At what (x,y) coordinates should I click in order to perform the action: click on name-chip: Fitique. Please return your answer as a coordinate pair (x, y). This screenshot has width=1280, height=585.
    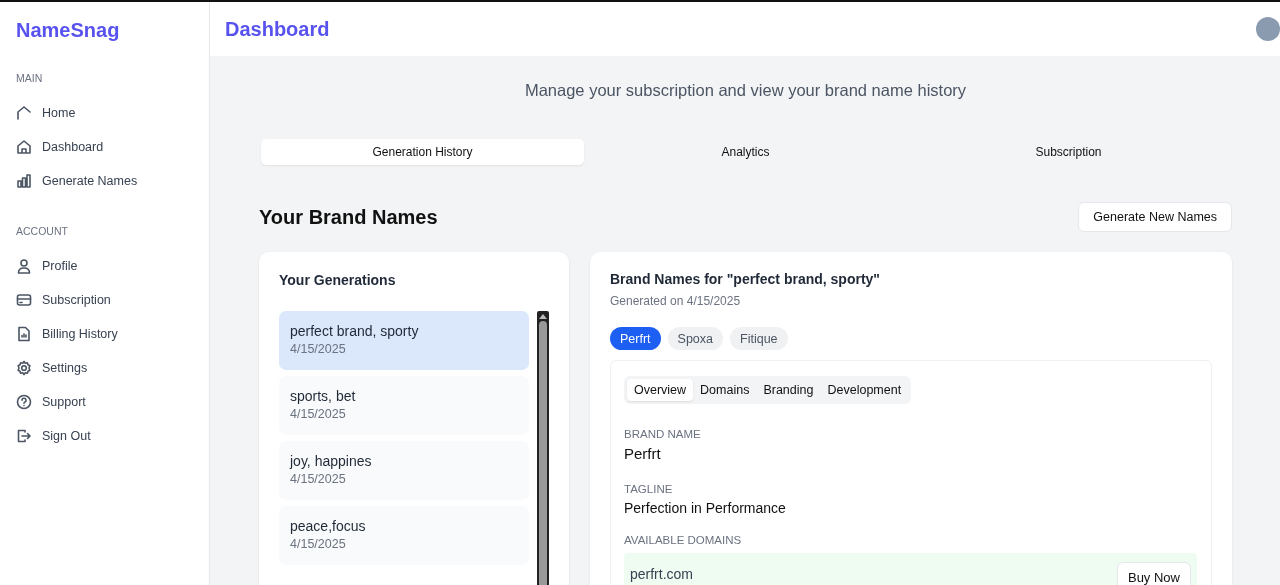
    Looking at the image, I should click on (759, 338).